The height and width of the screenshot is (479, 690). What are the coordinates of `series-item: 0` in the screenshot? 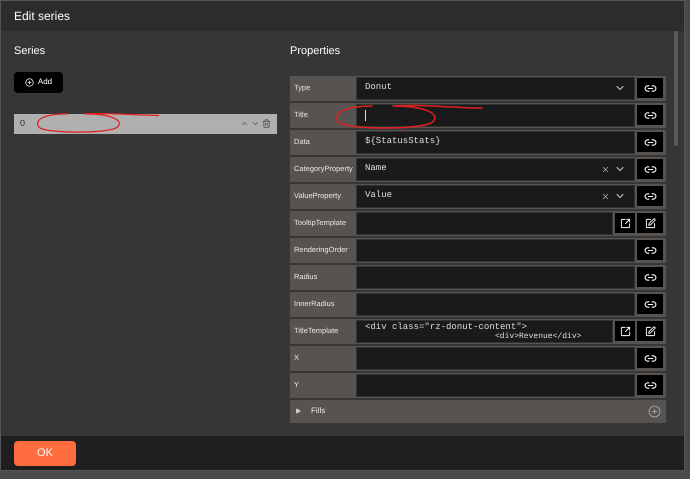 It's located at (145, 124).